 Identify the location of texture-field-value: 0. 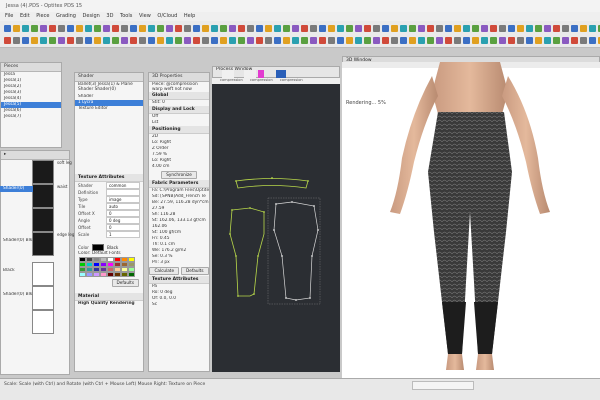
(123, 227).